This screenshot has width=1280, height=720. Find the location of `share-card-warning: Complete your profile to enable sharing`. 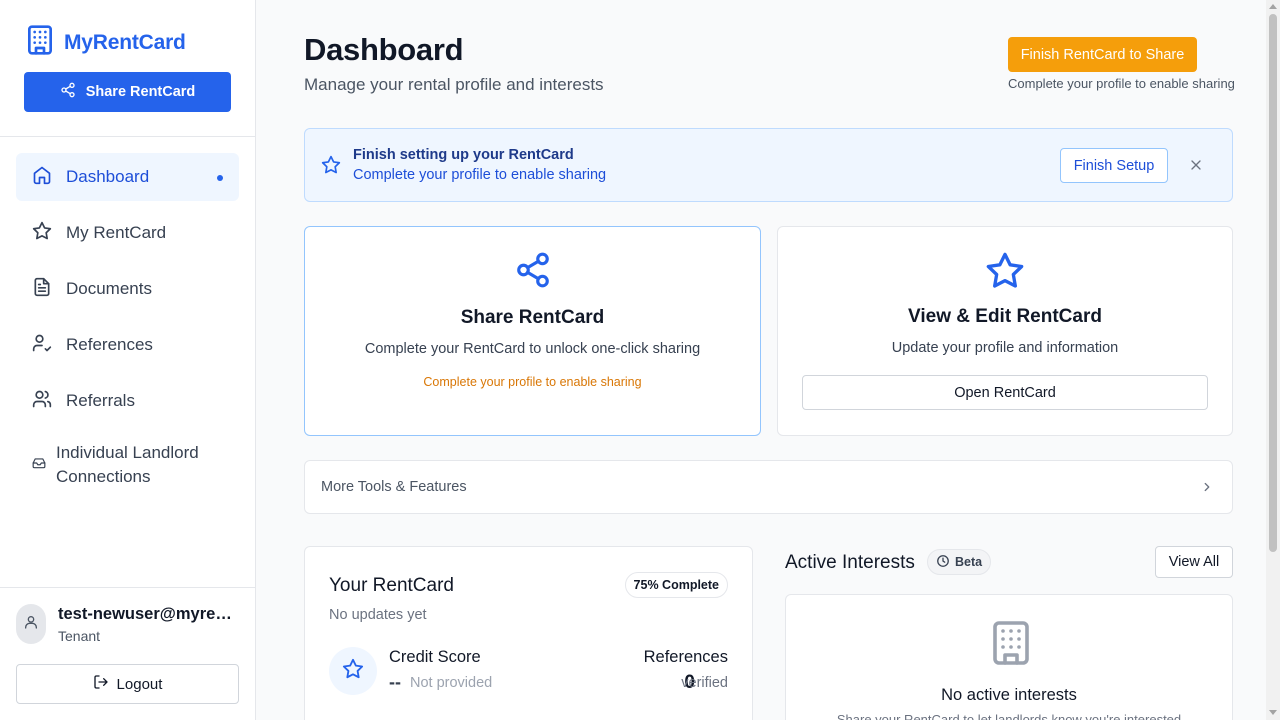

share-card-warning: Complete your profile to enable sharing is located at coordinates (532, 382).